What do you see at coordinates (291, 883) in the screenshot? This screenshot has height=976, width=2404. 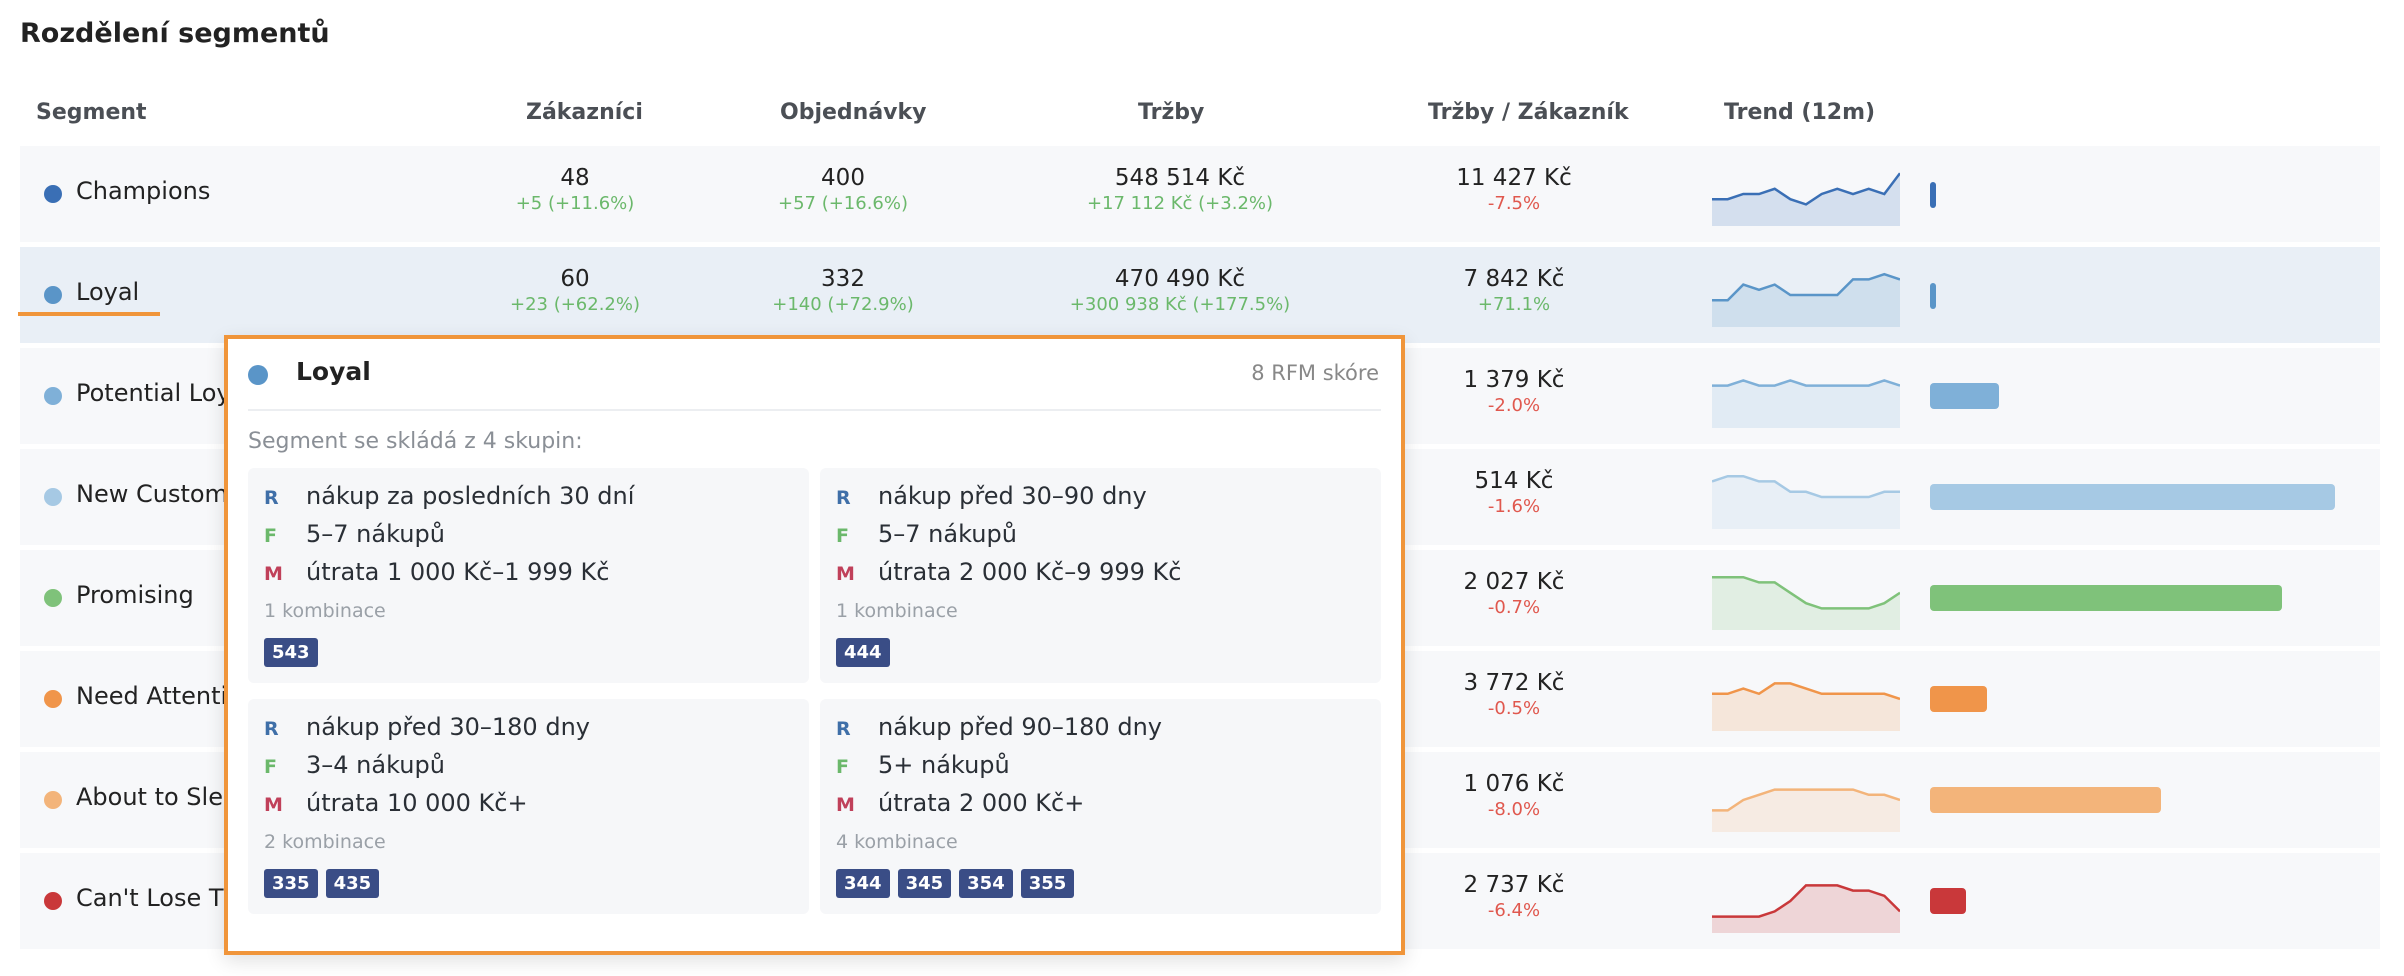 I see `rfm-code-badge: 335` at bounding box center [291, 883].